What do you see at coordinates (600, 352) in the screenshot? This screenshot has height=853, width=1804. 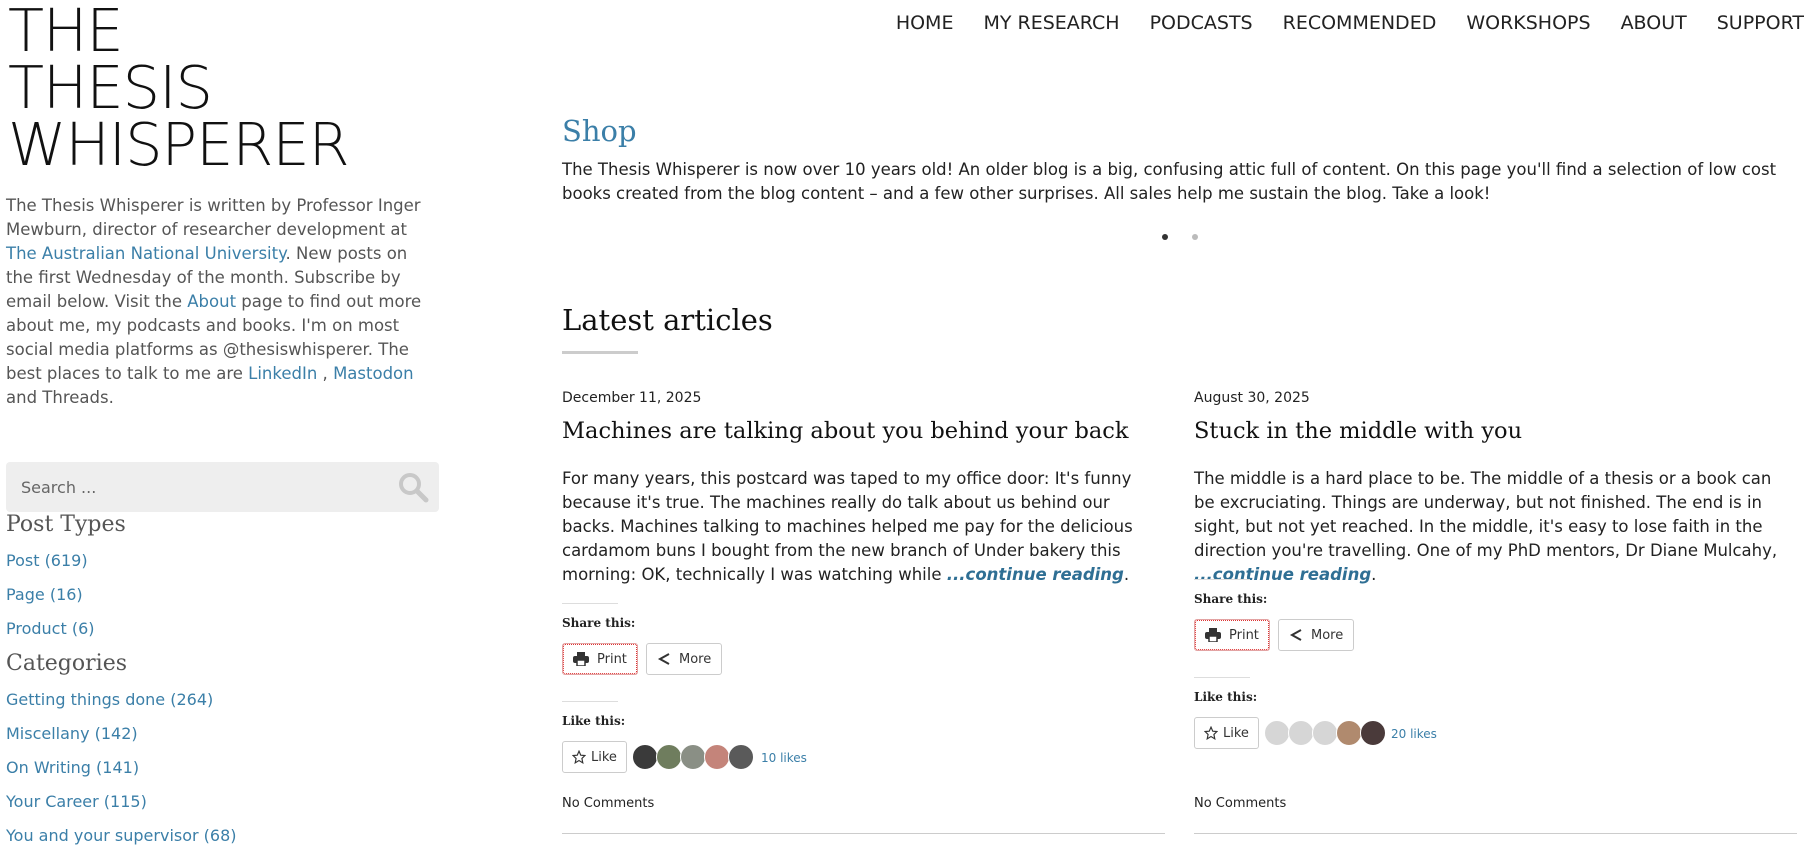 I see `heading-underline` at bounding box center [600, 352].